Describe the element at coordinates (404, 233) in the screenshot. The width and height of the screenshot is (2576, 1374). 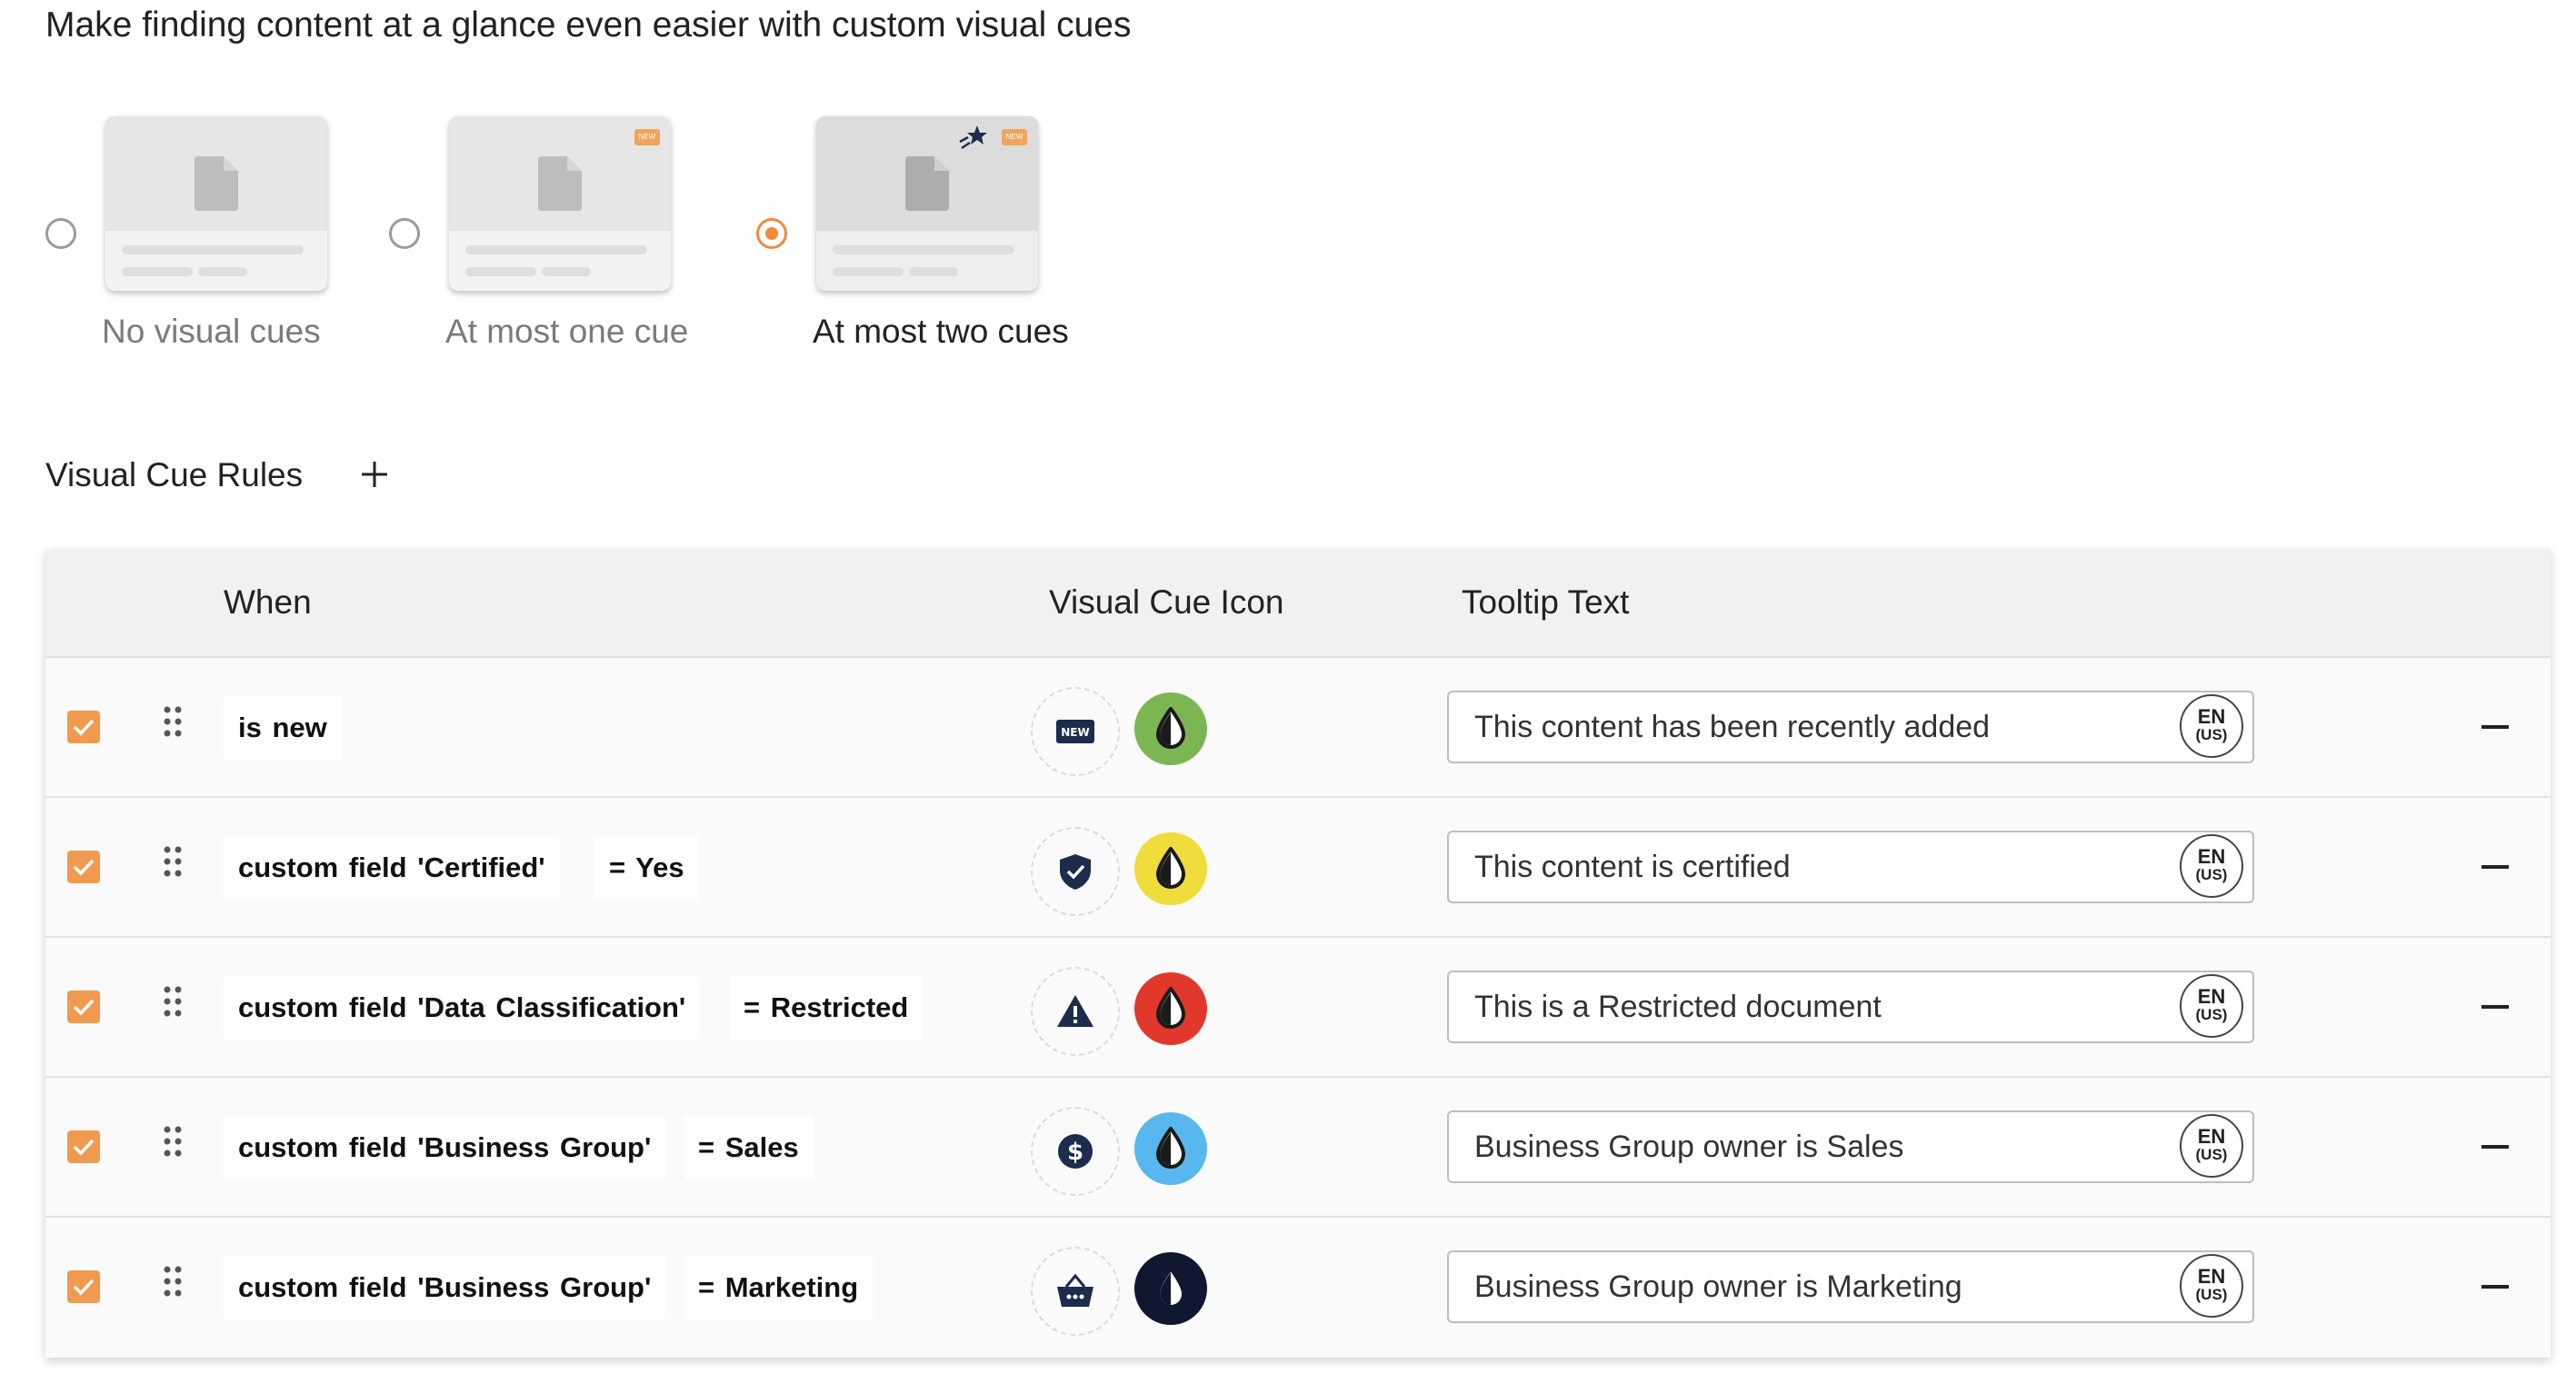
I see `radio-at-most-one-cue` at that location.